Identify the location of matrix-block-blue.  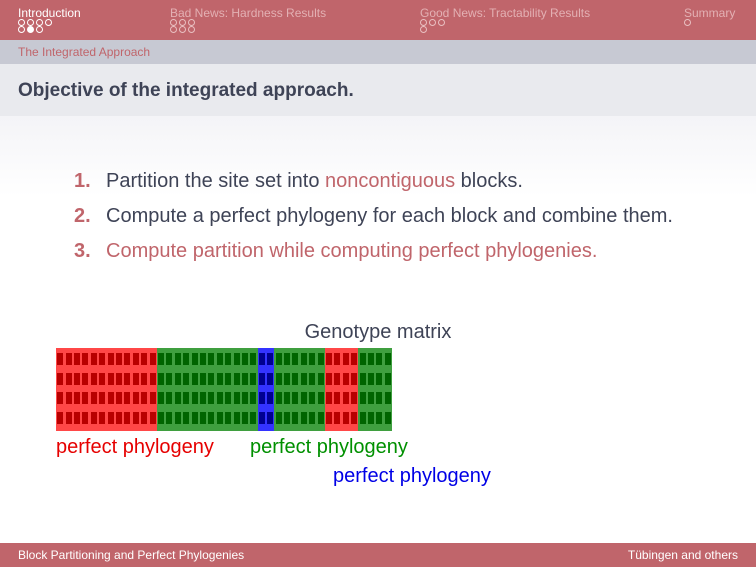
(266, 389).